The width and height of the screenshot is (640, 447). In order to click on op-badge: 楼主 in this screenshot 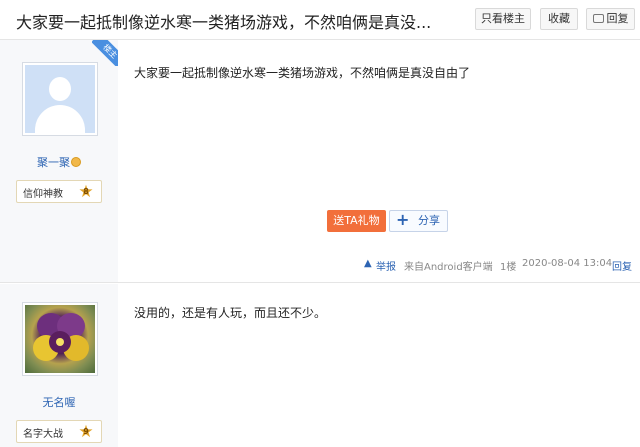, I will do `click(105, 53)`.